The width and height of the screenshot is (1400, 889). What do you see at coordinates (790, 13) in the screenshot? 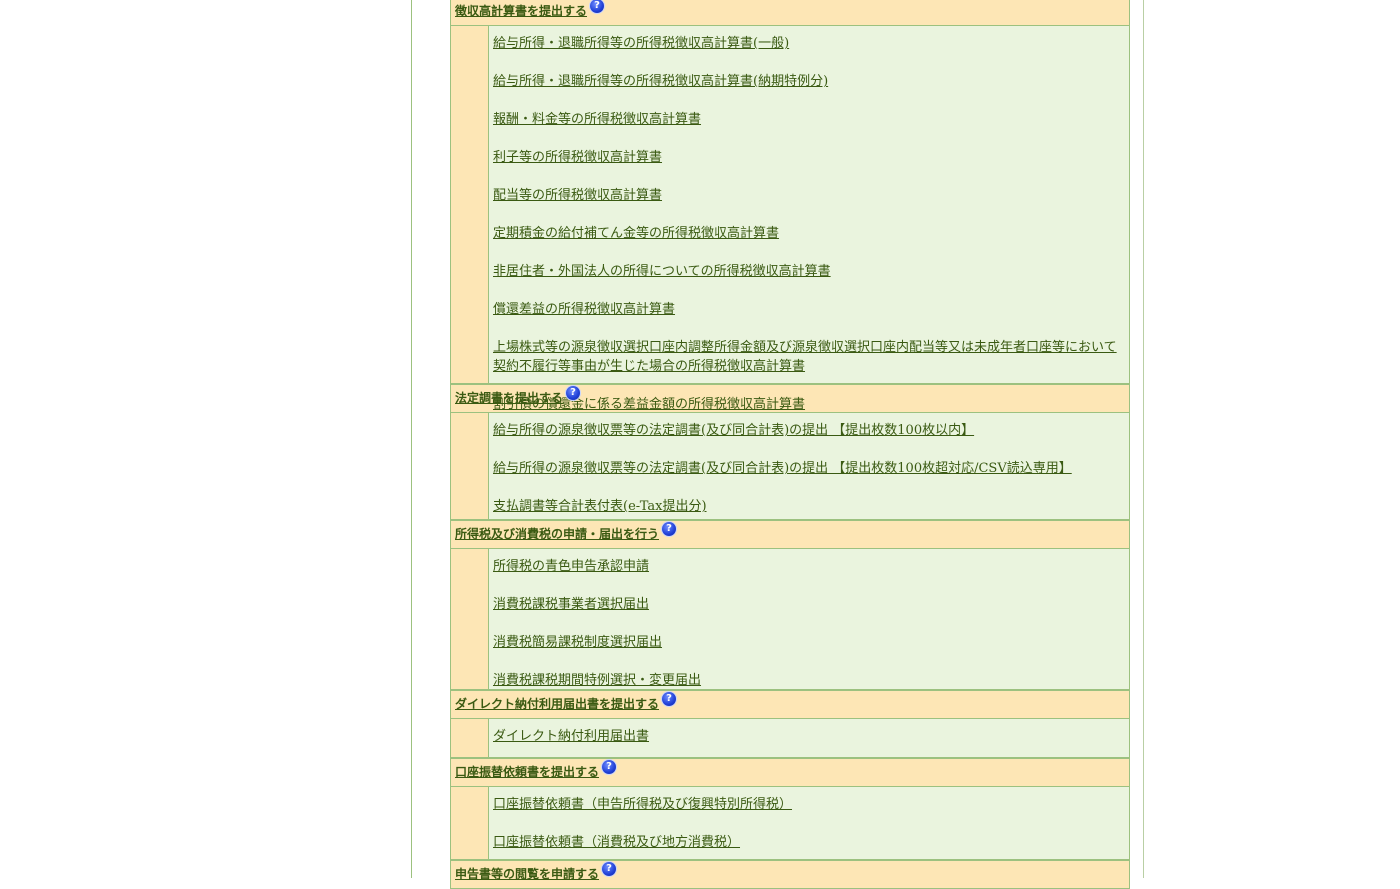
I see `section-header: 徴収高計算書を提出する ?` at bounding box center [790, 13].